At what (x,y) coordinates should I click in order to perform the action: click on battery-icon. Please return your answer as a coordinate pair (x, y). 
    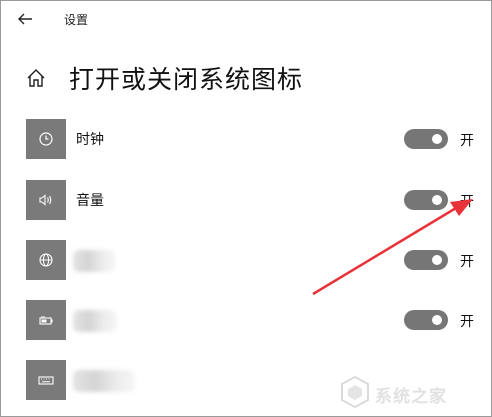
    Looking at the image, I should click on (46, 320).